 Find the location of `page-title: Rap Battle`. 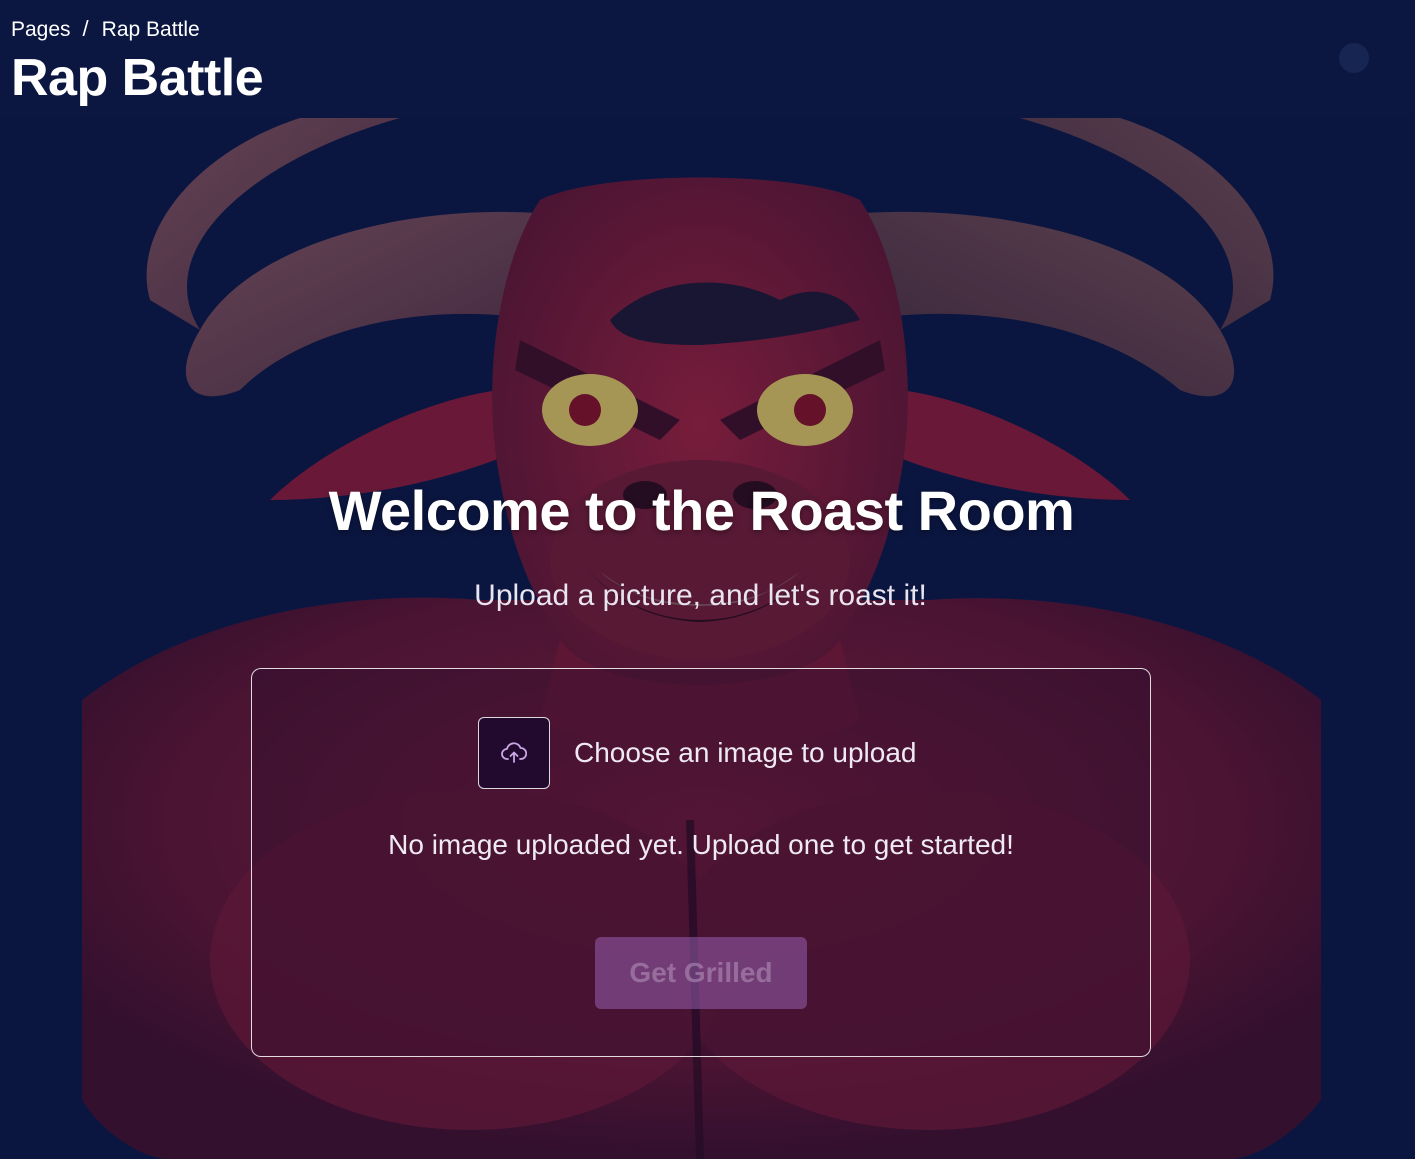

page-title: Rap Battle is located at coordinates (137, 78).